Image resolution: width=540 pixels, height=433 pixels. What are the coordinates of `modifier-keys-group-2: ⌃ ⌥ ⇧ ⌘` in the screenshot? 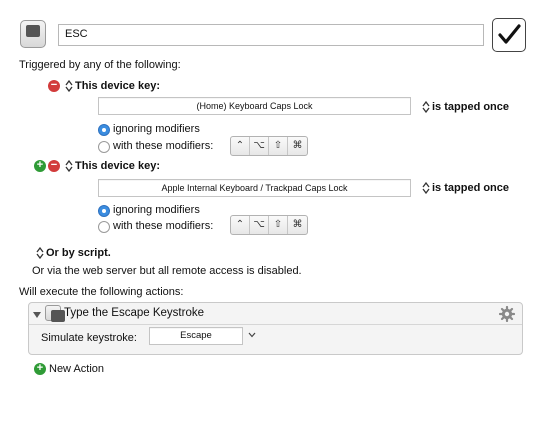 It's located at (269, 225).